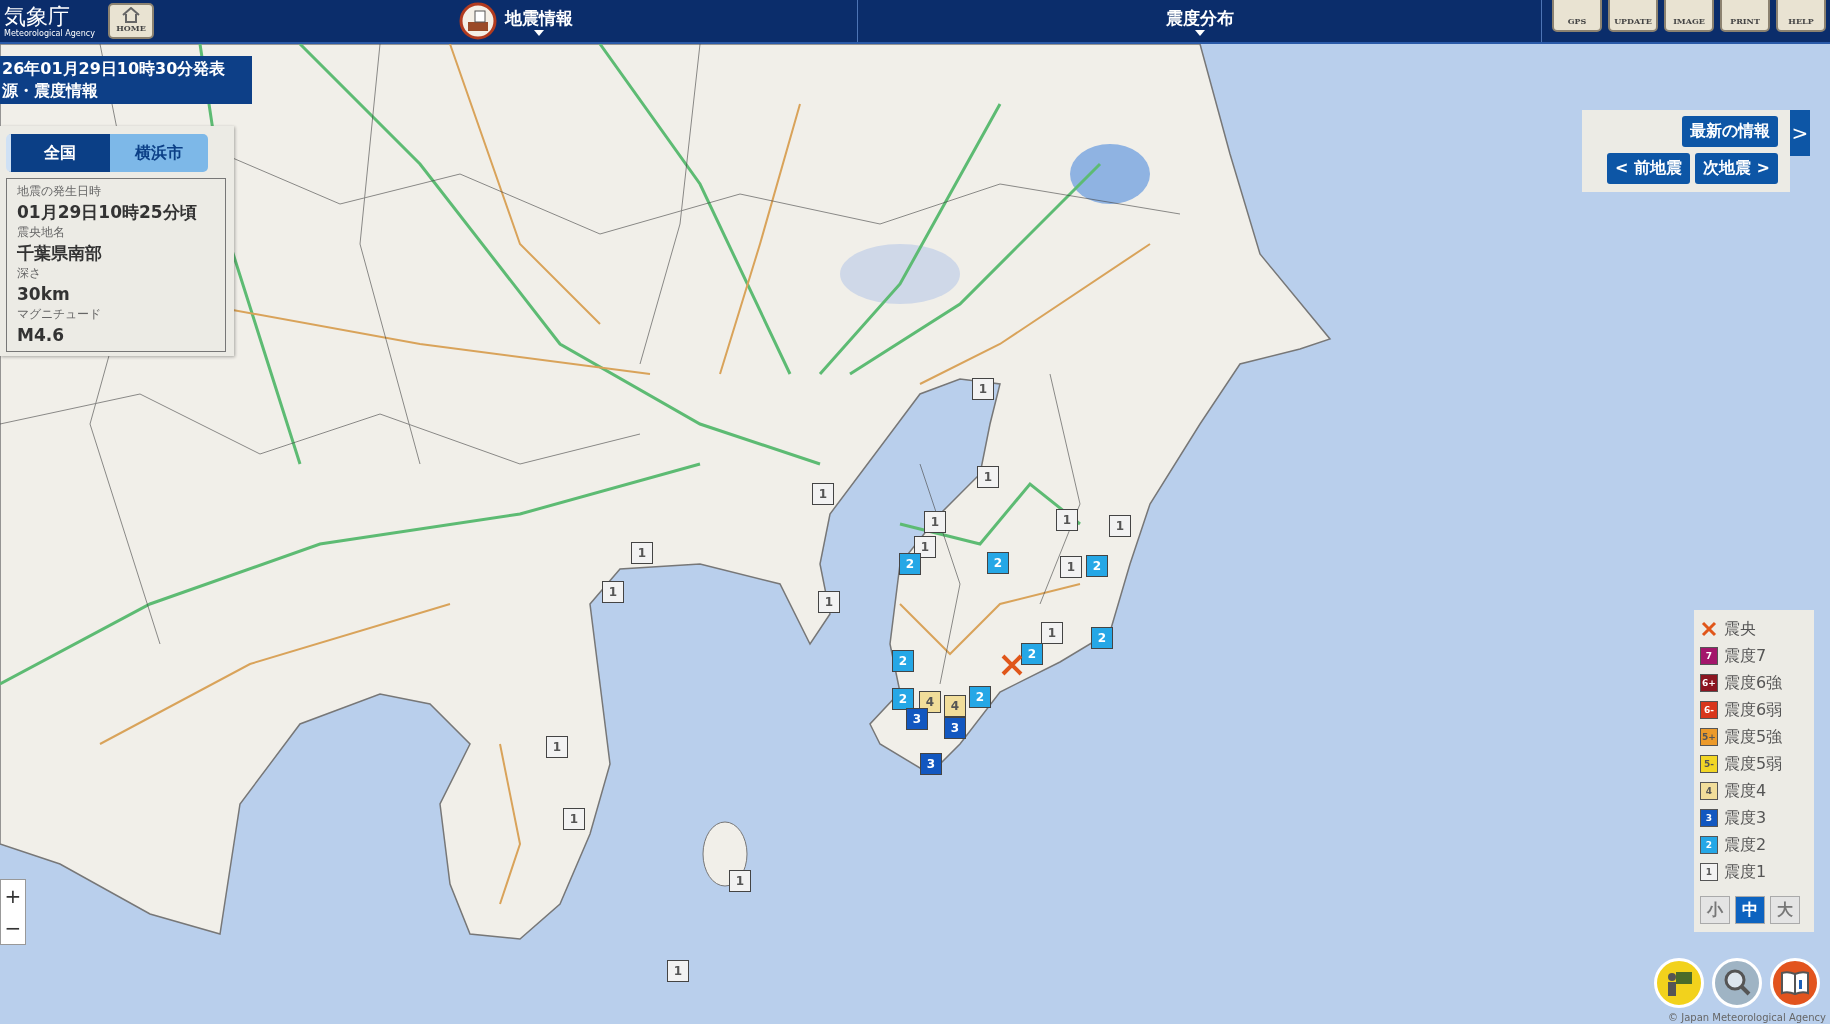  I want to click on legend-label: 震度6強, so click(1753, 683).